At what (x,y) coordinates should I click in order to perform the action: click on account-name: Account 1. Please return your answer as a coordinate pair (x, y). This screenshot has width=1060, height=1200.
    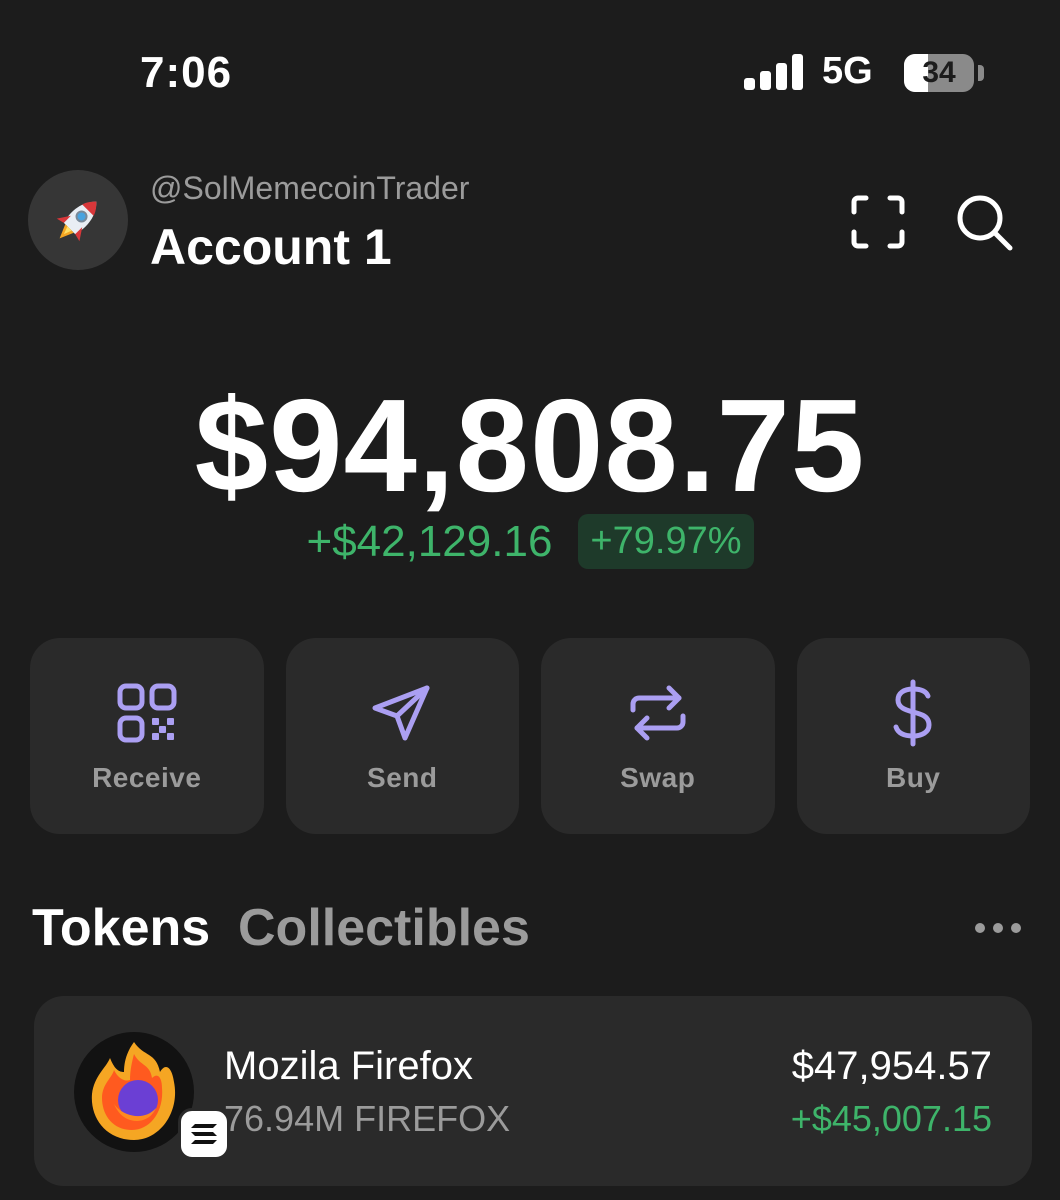
    Looking at the image, I should click on (271, 247).